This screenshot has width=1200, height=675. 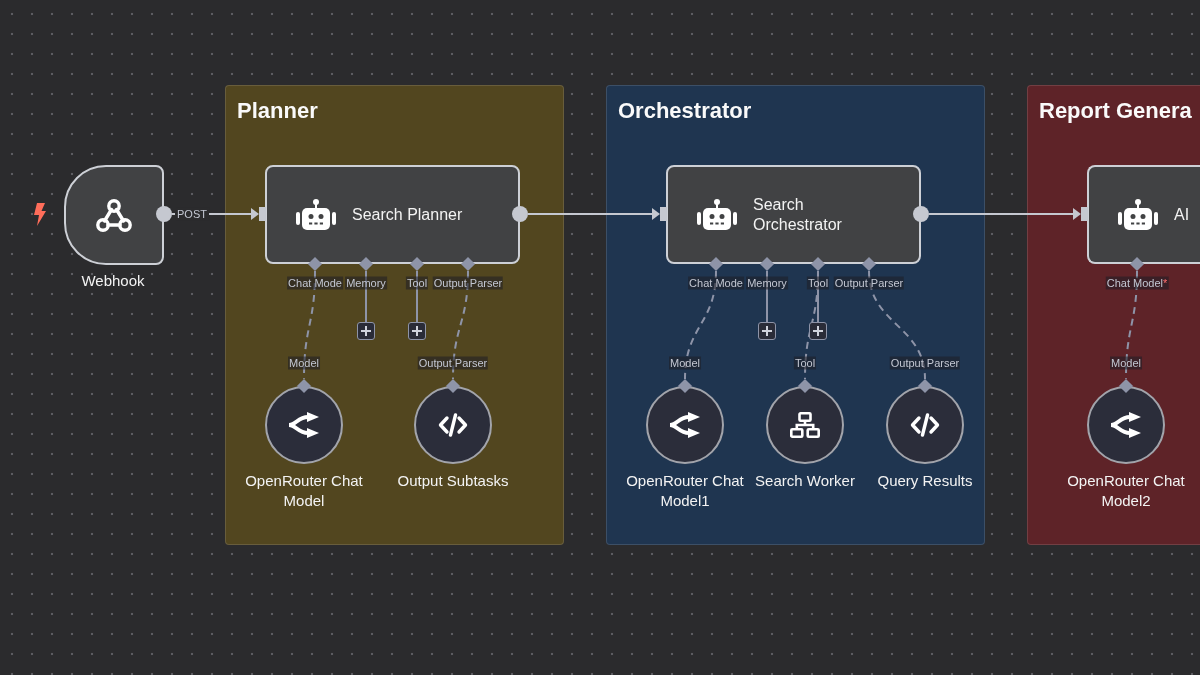 I want to click on node-title: Query Results, so click(x=925, y=481).